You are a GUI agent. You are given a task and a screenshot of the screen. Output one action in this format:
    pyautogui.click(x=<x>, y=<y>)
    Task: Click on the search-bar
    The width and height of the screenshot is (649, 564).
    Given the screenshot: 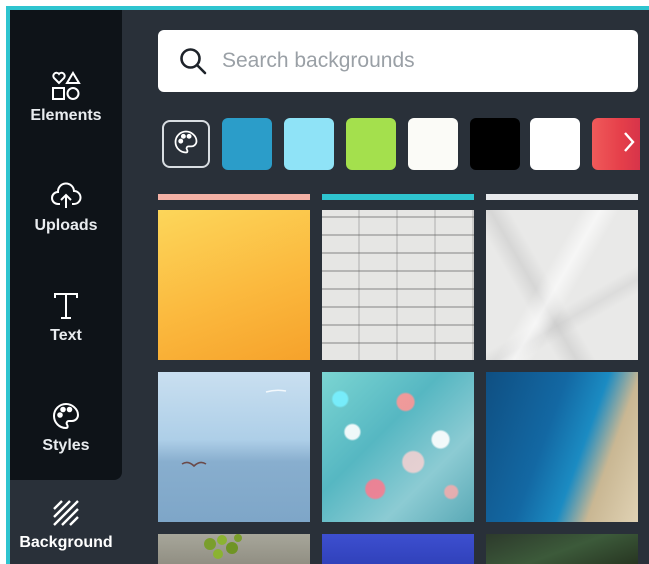 What is the action you would take?
    pyautogui.click(x=398, y=61)
    